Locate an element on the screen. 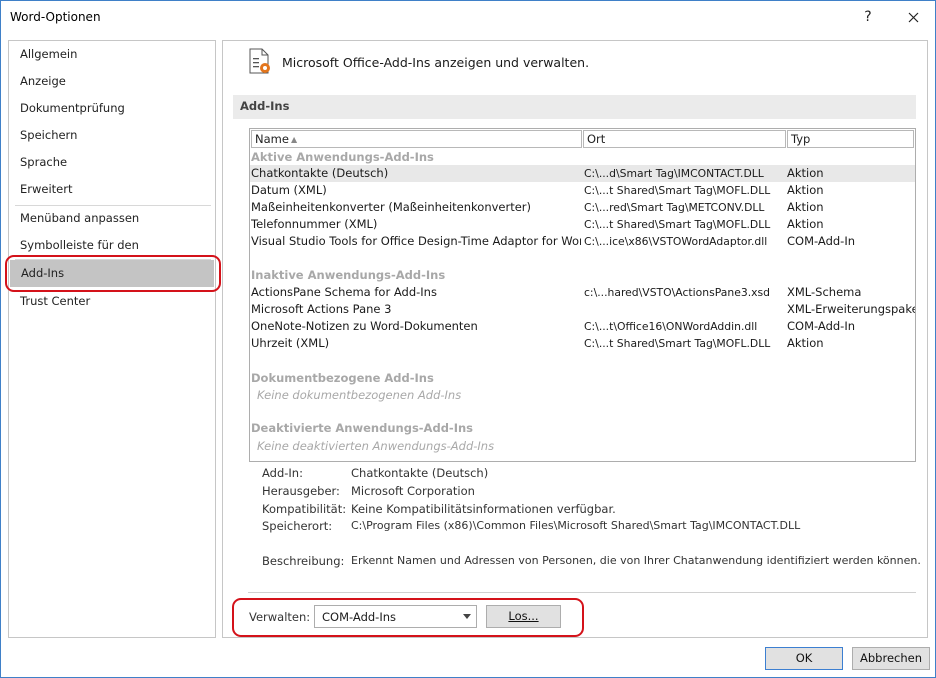 This screenshot has height=678, width=936. cell-typ: XML-Erweiterungspaket is located at coordinates (851, 309).